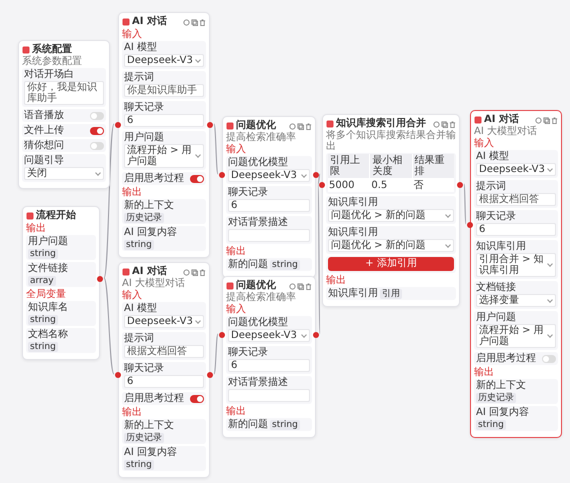 The height and width of the screenshot is (483, 570). I want to click on node-description: AI 大模型对话, so click(154, 283).